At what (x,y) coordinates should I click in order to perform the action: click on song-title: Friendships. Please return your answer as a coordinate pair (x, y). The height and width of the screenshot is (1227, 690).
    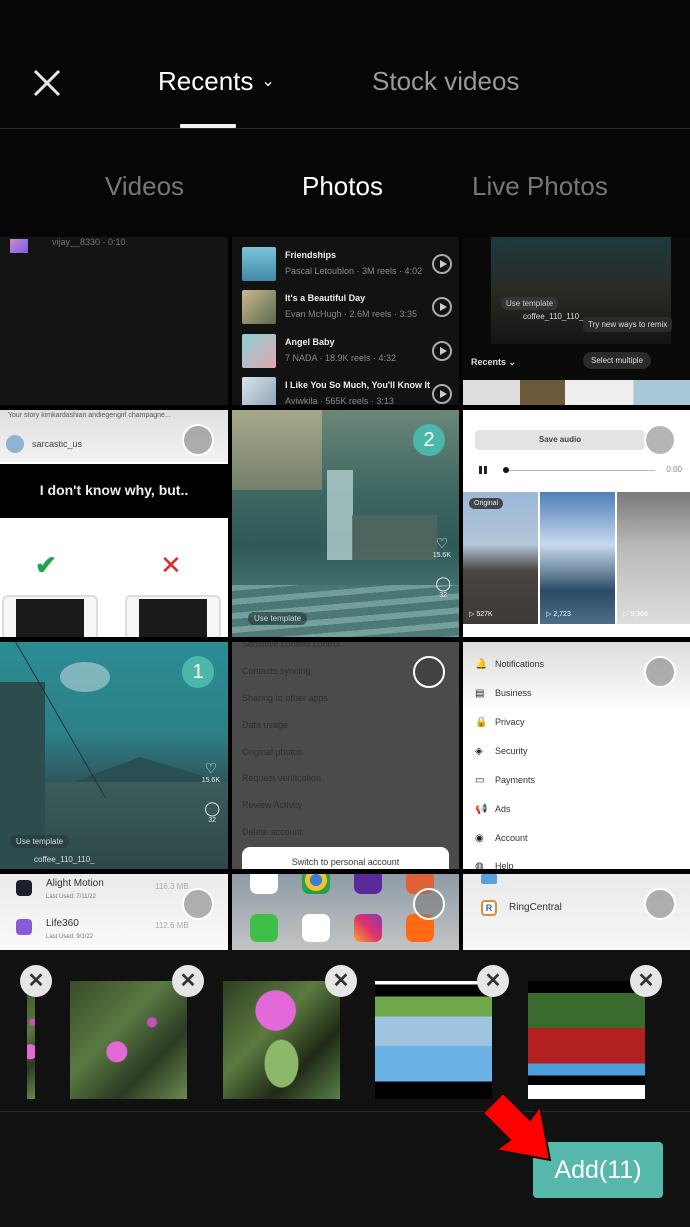
    Looking at the image, I should click on (311, 255).